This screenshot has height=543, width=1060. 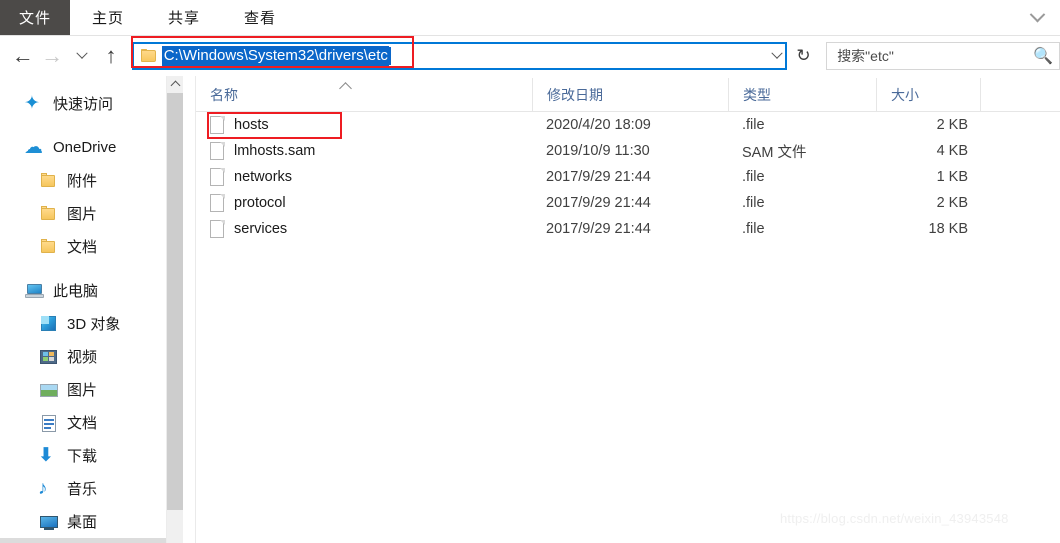 I want to click on sidebar-item-label: 桌面, so click(x=82, y=522).